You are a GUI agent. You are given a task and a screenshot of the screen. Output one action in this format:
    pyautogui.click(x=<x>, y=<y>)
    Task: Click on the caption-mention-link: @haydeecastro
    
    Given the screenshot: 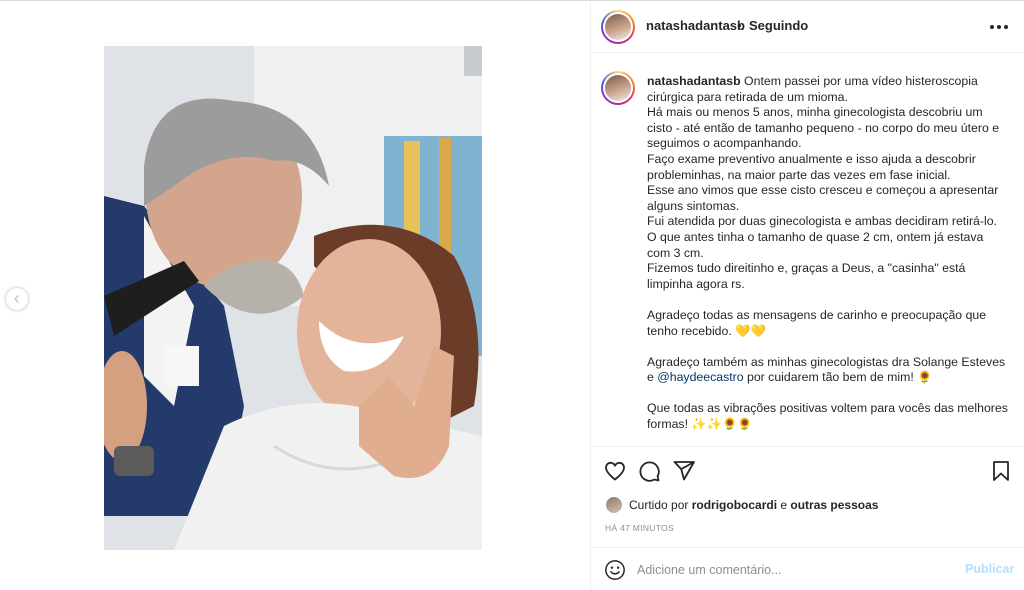 What is the action you would take?
    pyautogui.click(x=700, y=377)
    